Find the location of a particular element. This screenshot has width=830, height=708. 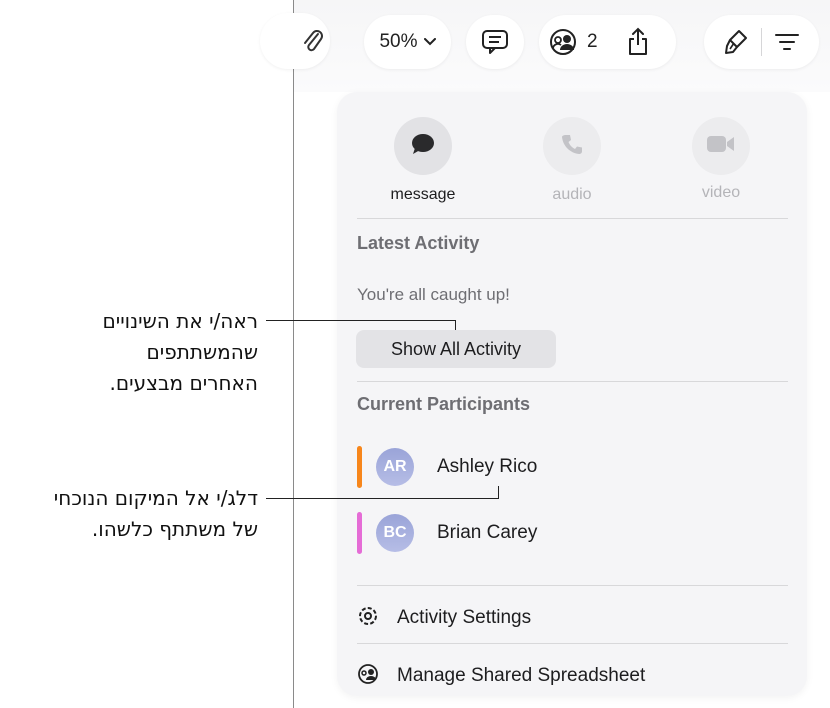

video-button is located at coordinates (721, 146).